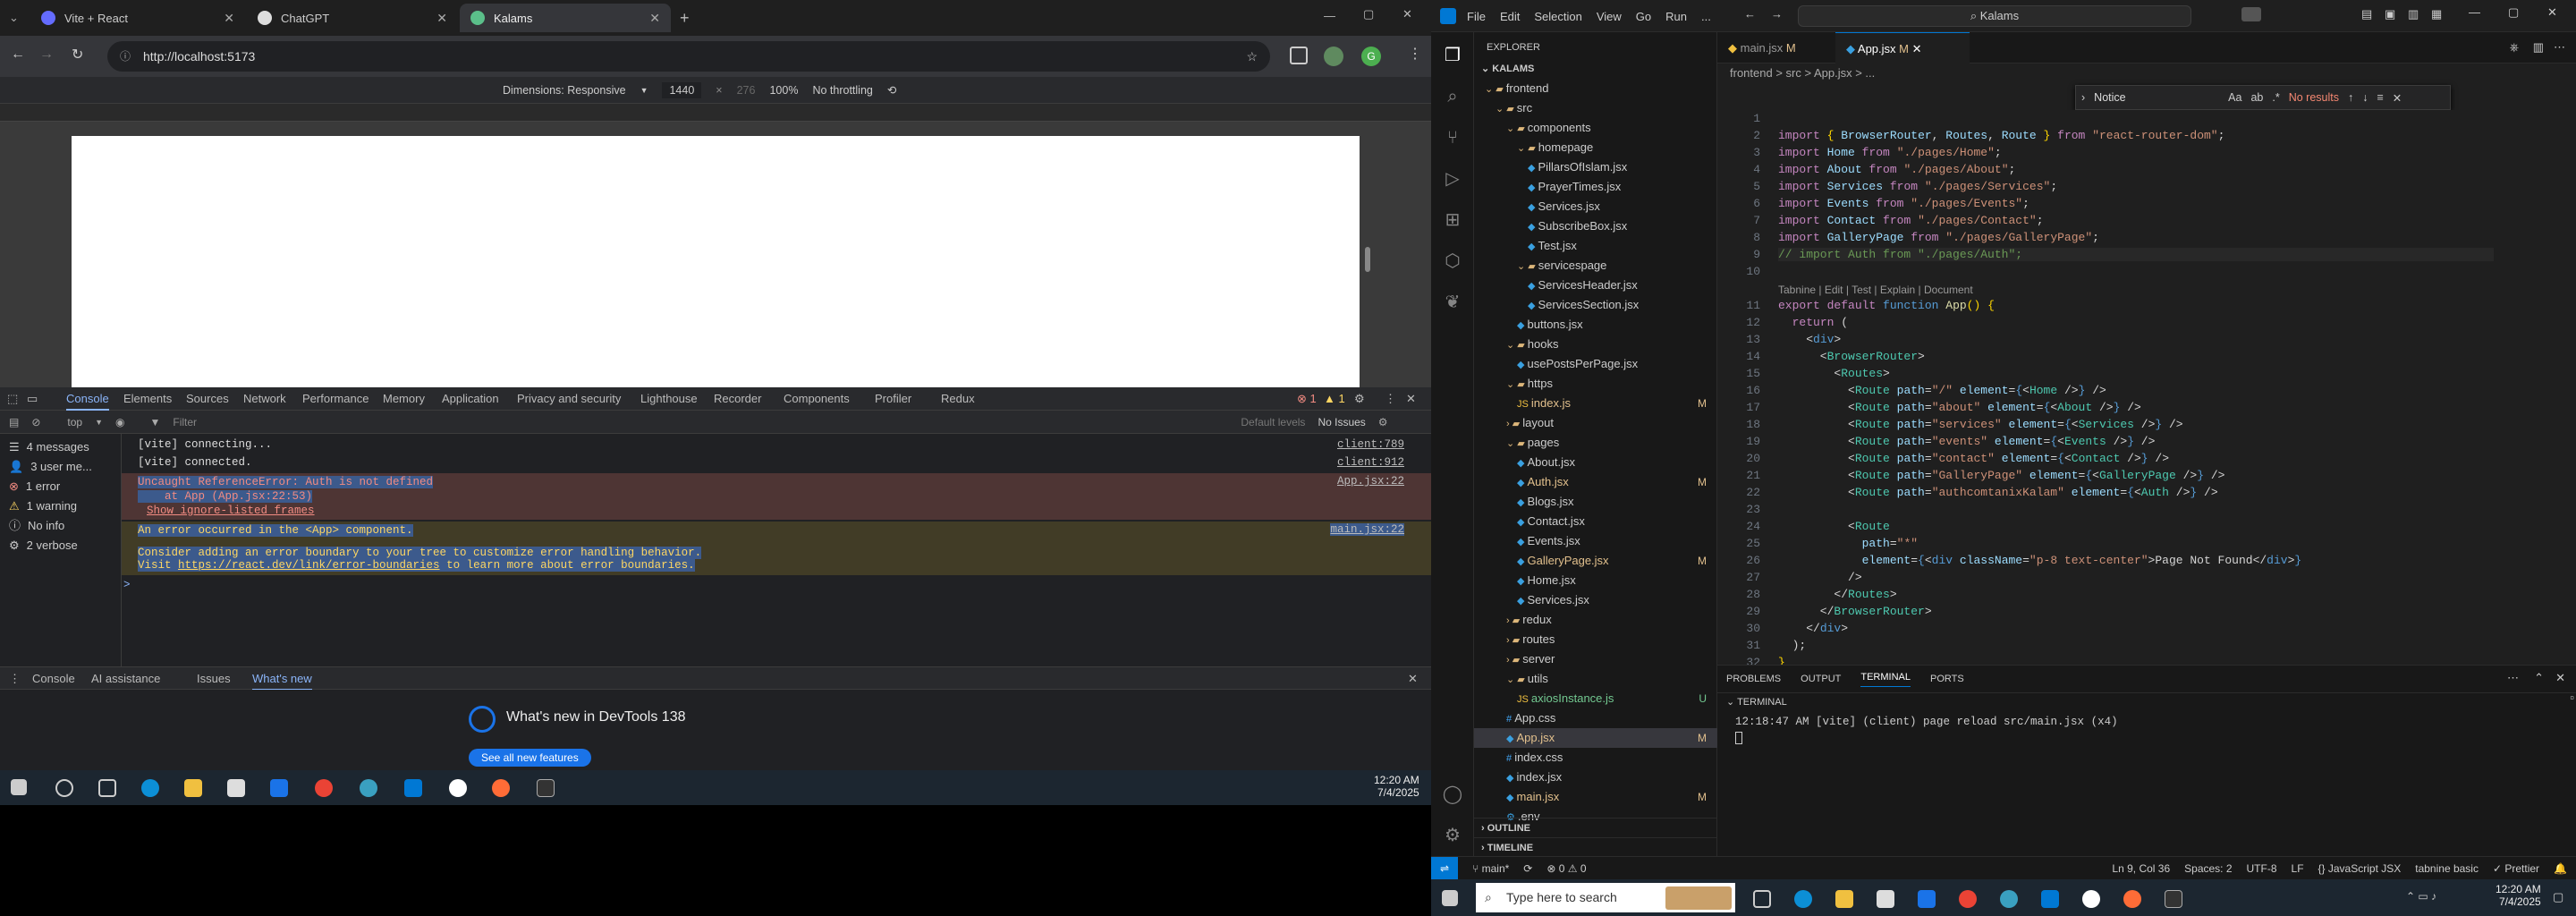 This screenshot has width=2576, height=916. Describe the element at coordinates (1942, 390) in the screenshot. I see `code-line: <Route path="/" element={<Home />} />` at that location.